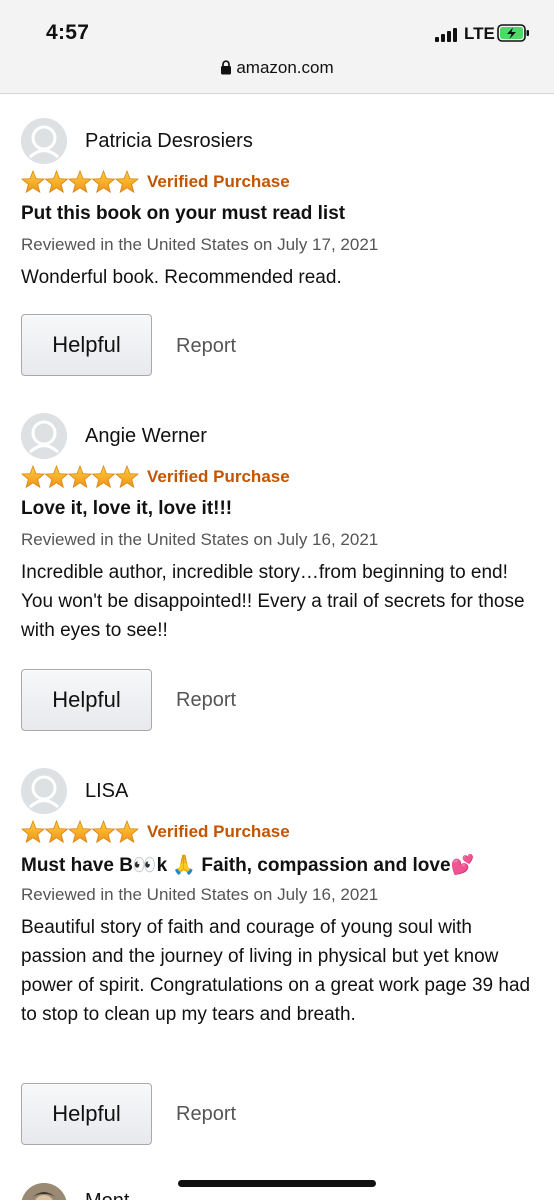  I want to click on cellular-signal-icon, so click(446, 35).